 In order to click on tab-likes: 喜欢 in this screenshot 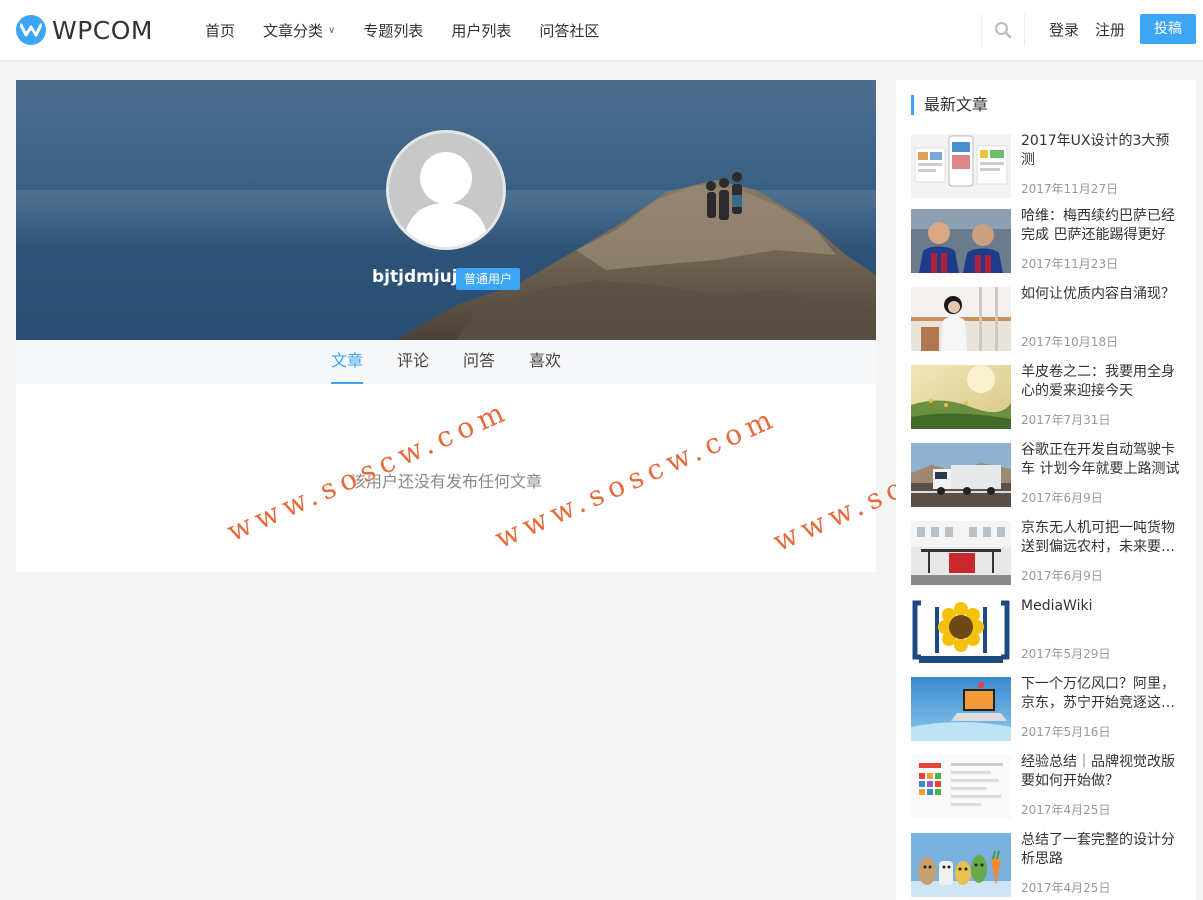, I will do `click(545, 362)`.